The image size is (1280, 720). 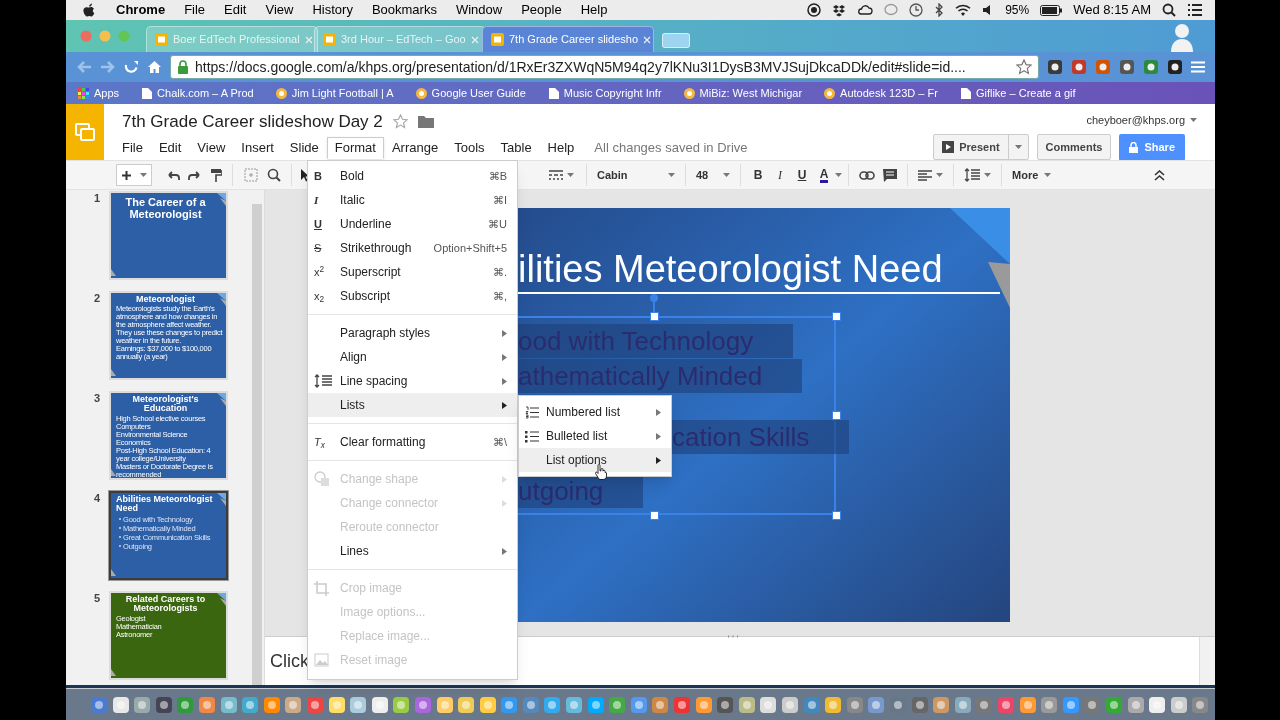 I want to click on thumbnail-title: Meteorologist's Education, so click(x=165, y=404).